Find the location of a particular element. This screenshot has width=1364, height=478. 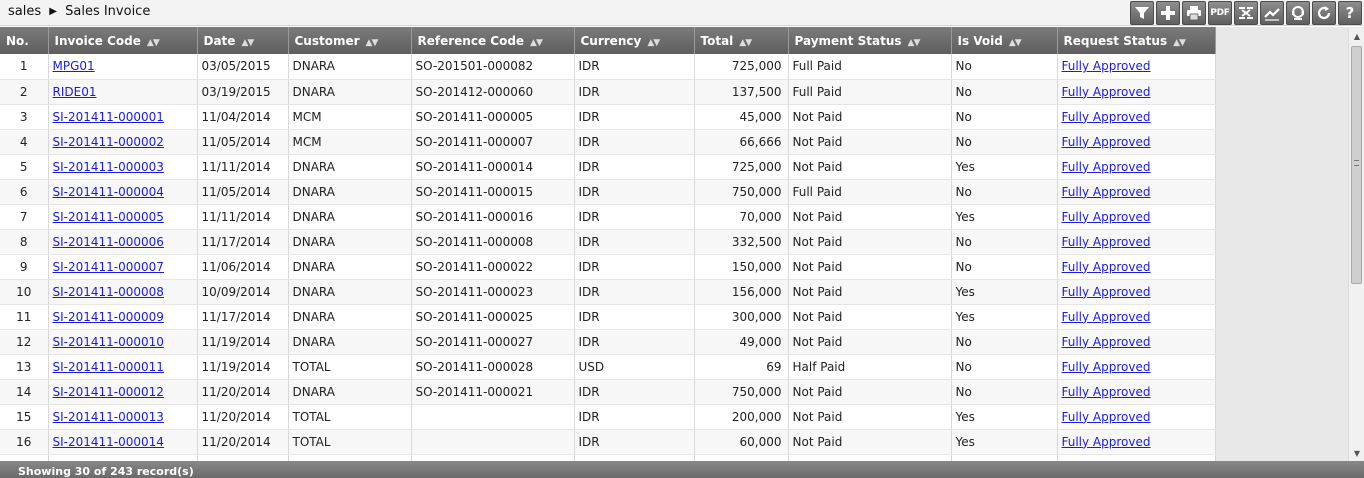

scroll-up-arrow-icon: ▲ is located at coordinates (1356, 36).